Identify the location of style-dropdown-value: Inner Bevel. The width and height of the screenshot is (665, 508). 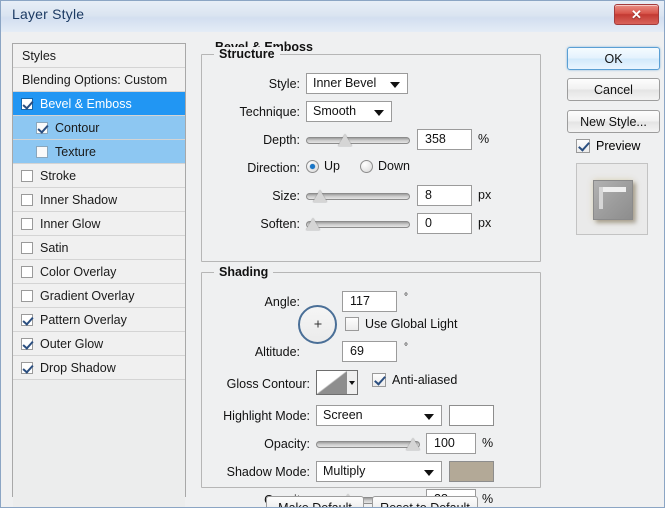
(345, 83).